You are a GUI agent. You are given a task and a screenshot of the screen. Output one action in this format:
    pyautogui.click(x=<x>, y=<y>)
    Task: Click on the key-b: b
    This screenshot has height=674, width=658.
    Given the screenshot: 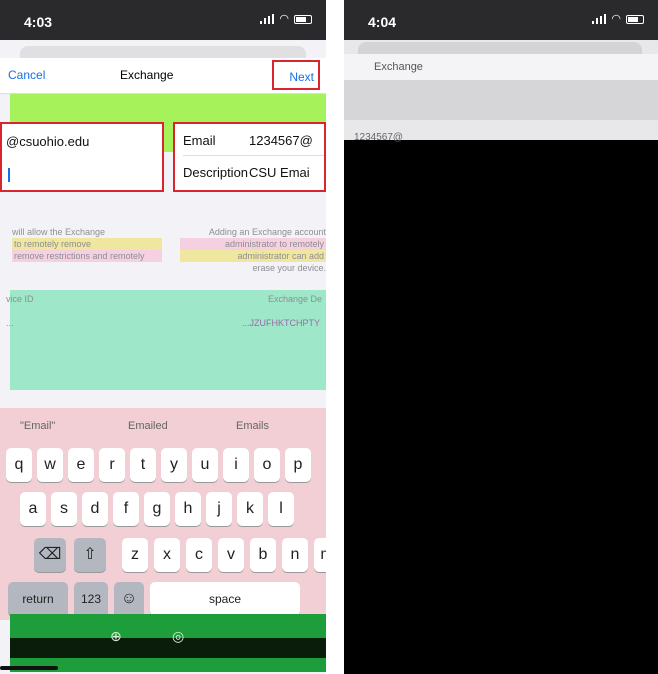 What is the action you would take?
    pyautogui.click(x=263, y=555)
    